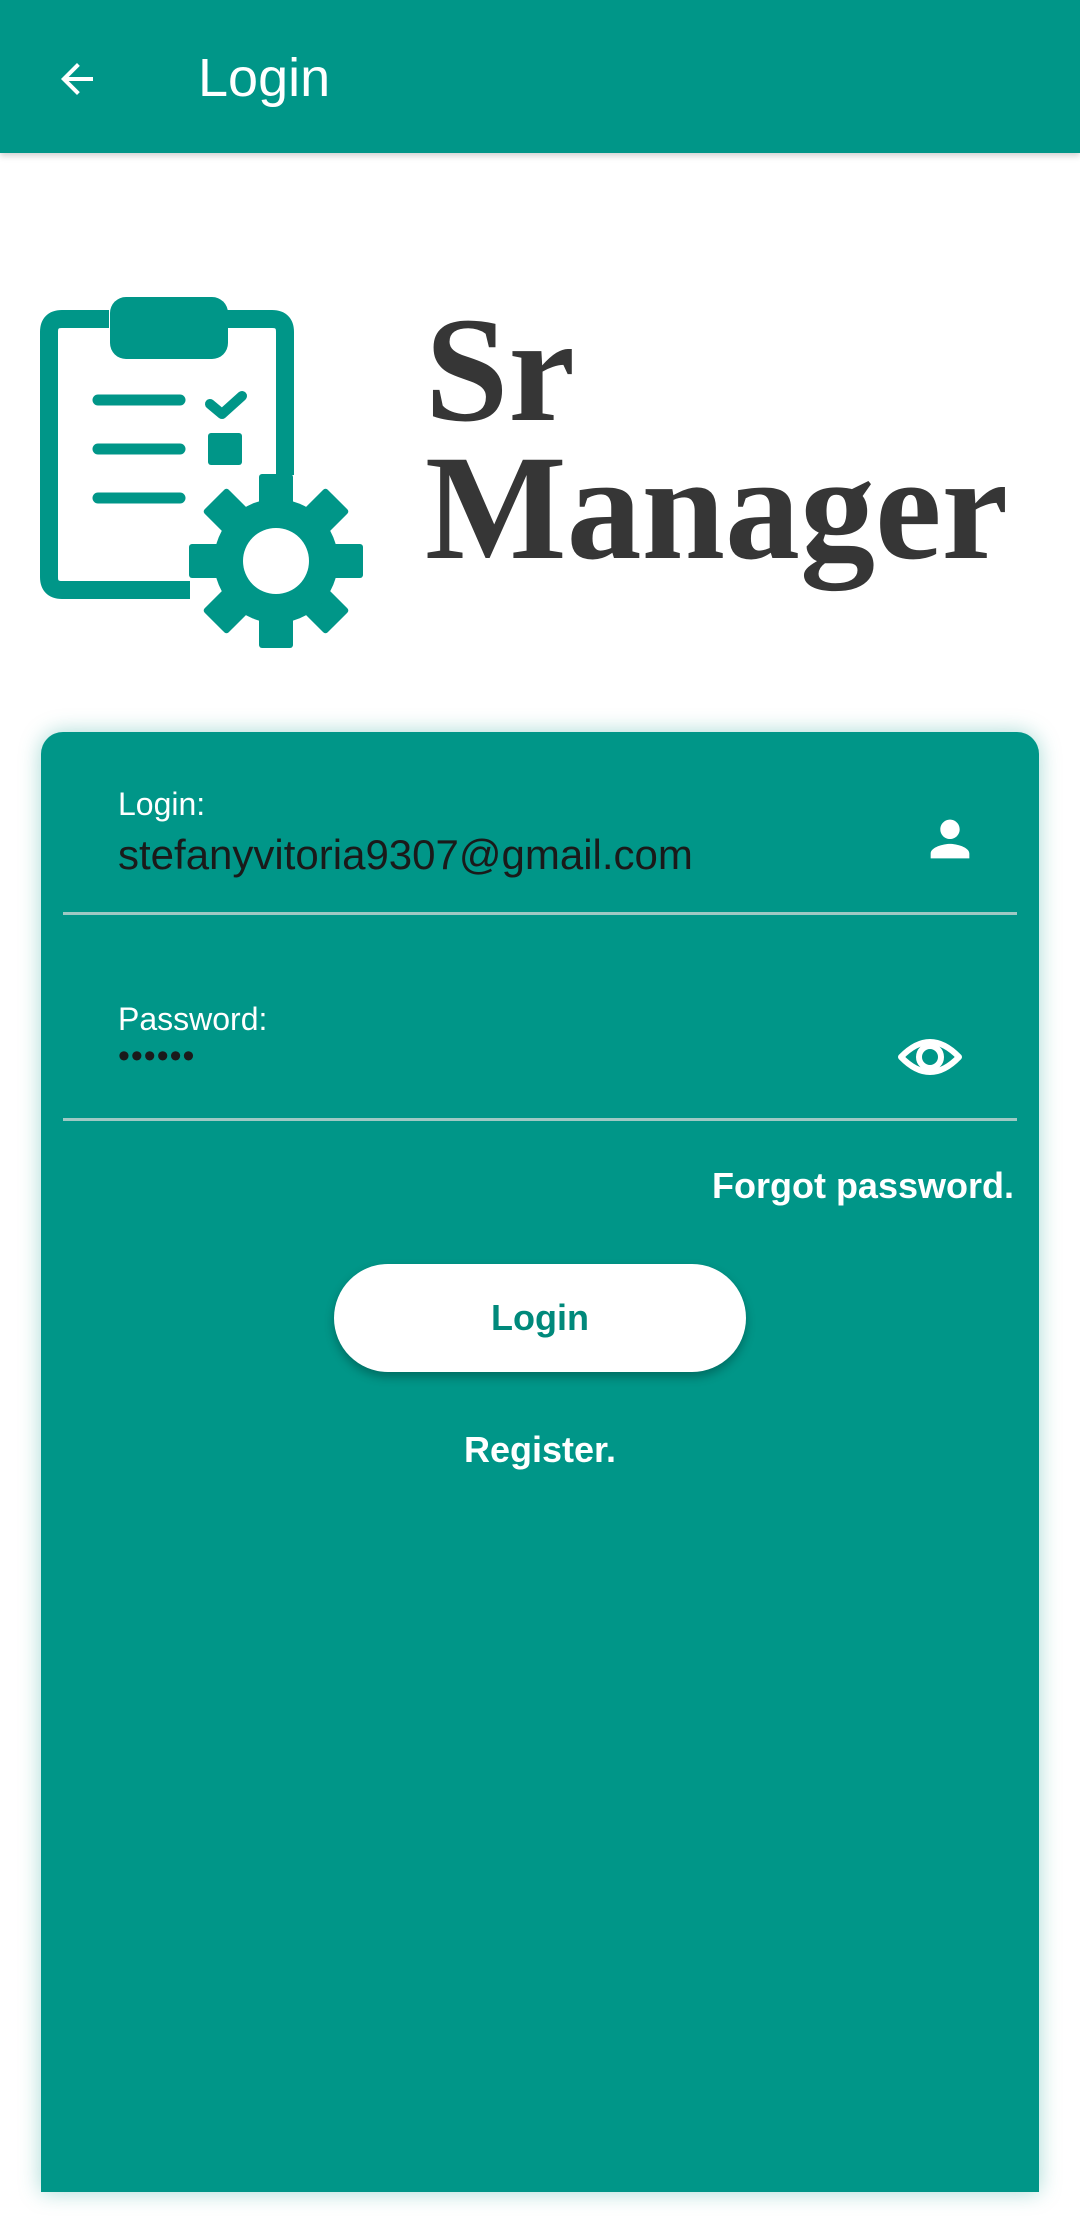 The image size is (1080, 2220). Describe the element at coordinates (540, 1450) in the screenshot. I see `register-link: Register.` at that location.